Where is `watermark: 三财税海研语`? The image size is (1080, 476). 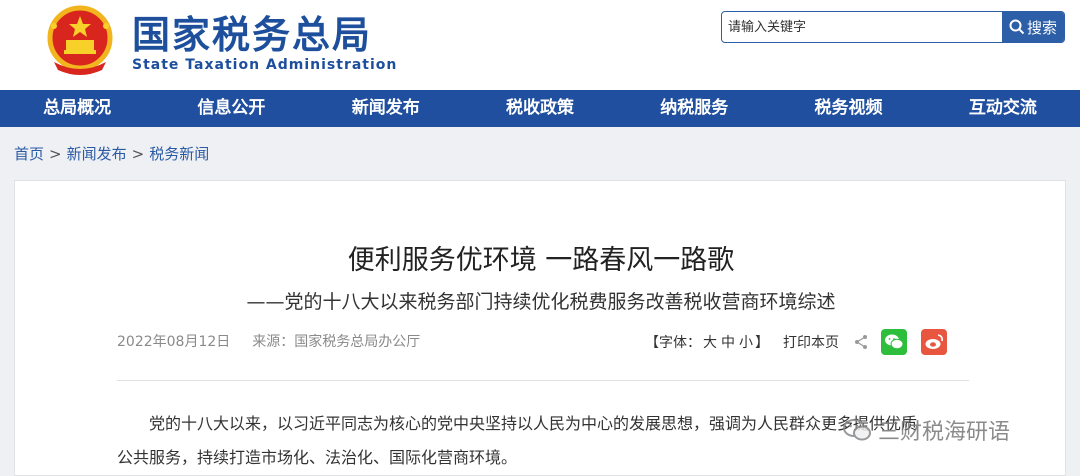 watermark: 三财税海研语 is located at coordinates (926, 430).